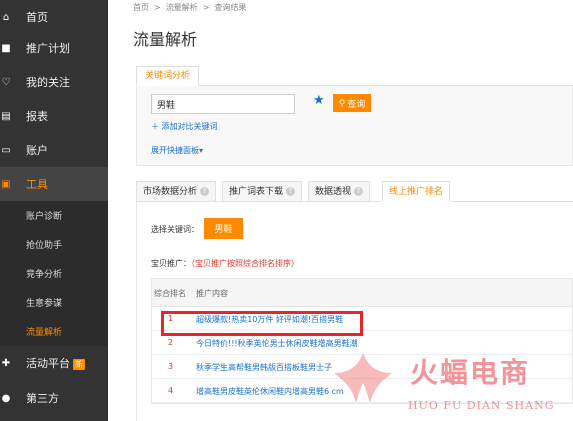  I want to click on sidebar-subitem-label: 竞争分析, so click(44, 275).